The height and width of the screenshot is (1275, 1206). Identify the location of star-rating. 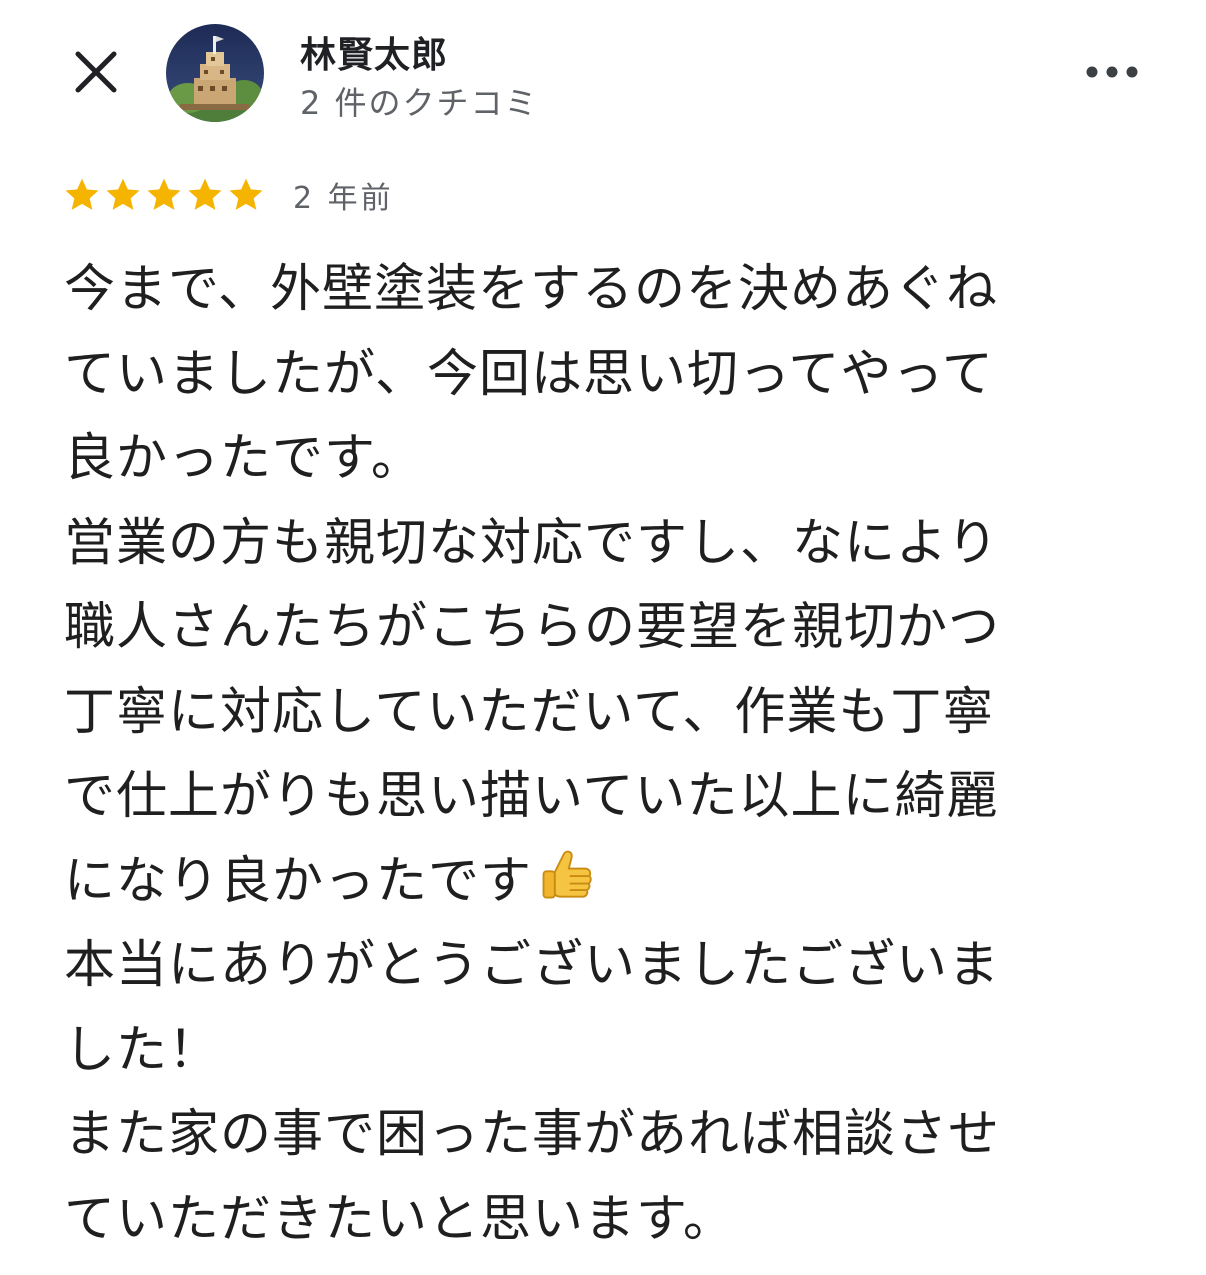
(164, 195).